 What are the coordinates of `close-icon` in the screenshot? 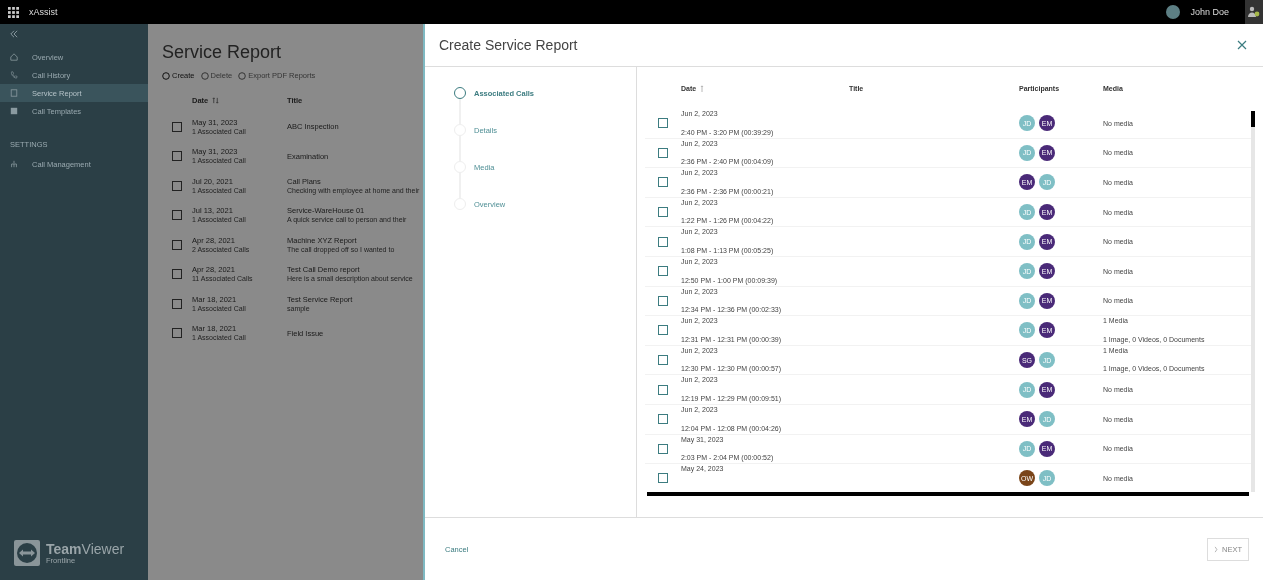 It's located at (1242, 45).